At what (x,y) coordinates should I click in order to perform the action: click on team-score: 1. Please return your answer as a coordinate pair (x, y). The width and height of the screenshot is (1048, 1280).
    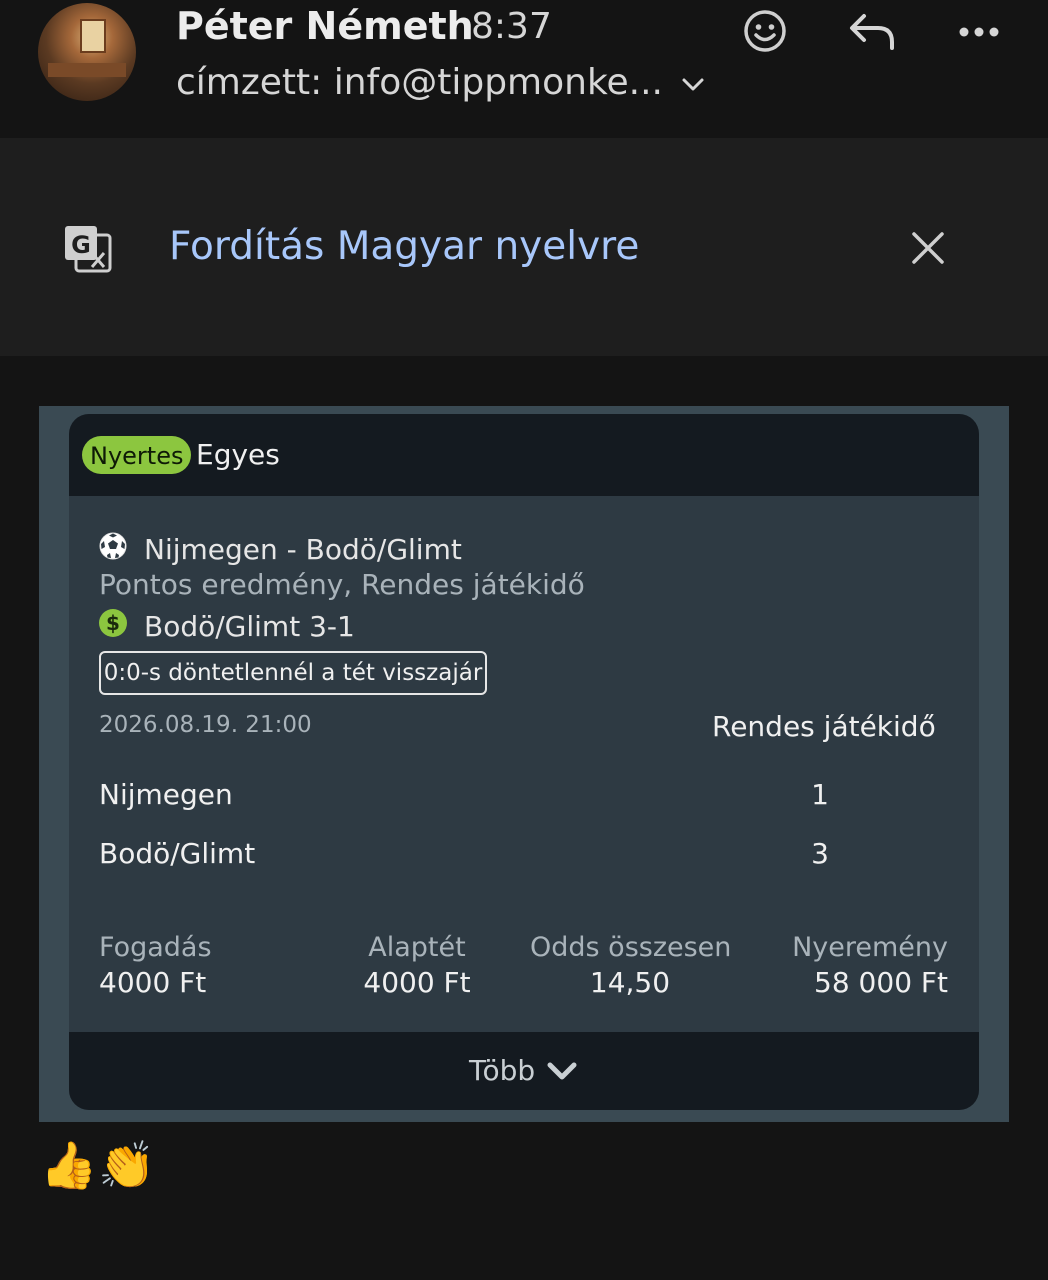
    Looking at the image, I should click on (820, 794).